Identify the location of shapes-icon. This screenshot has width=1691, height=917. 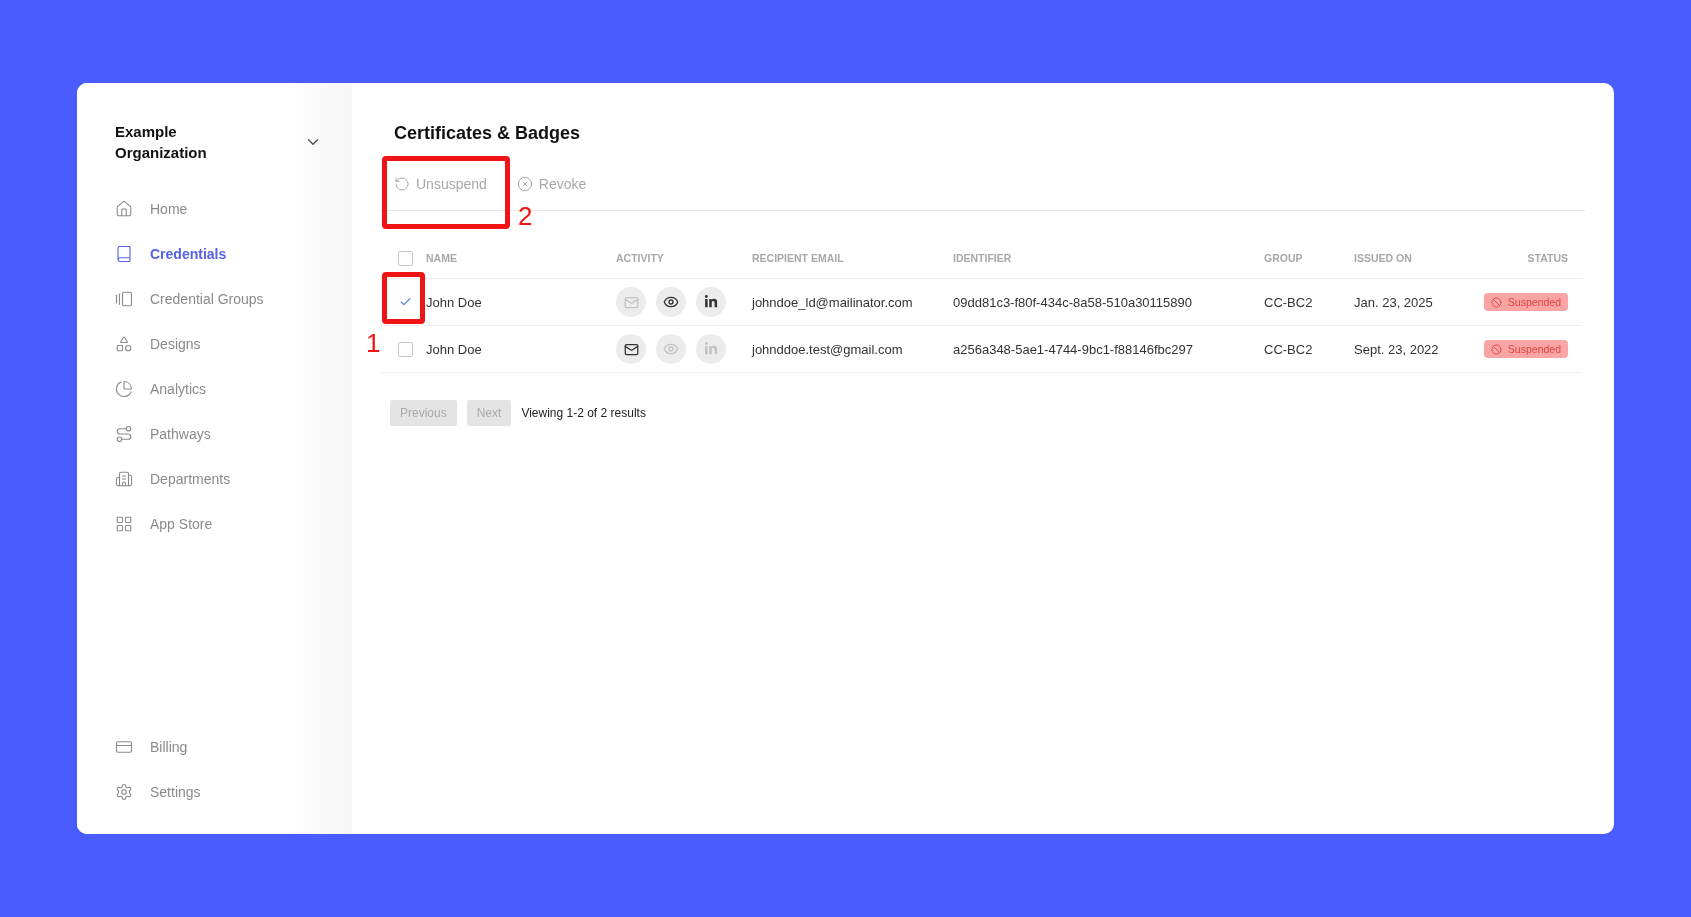
(124, 343).